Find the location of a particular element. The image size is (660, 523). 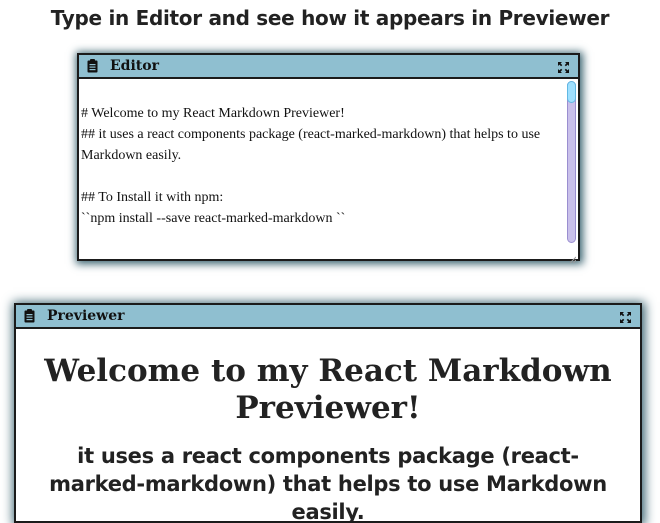

scrollbar-thumb is located at coordinates (571, 92).